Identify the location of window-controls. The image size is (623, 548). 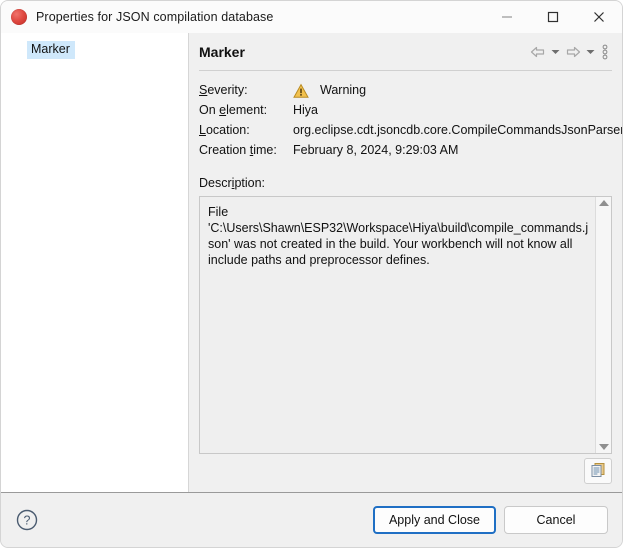
(553, 17).